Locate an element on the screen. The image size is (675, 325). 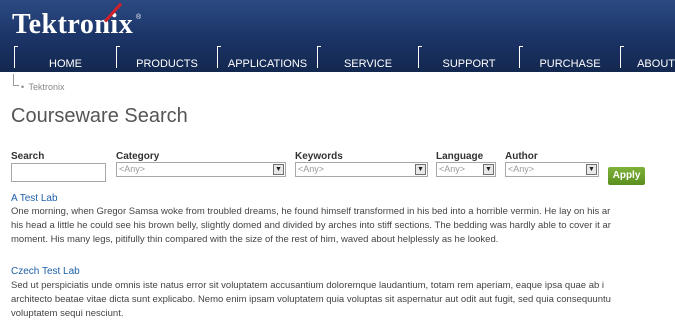
author-label: Author is located at coordinates (521, 156).